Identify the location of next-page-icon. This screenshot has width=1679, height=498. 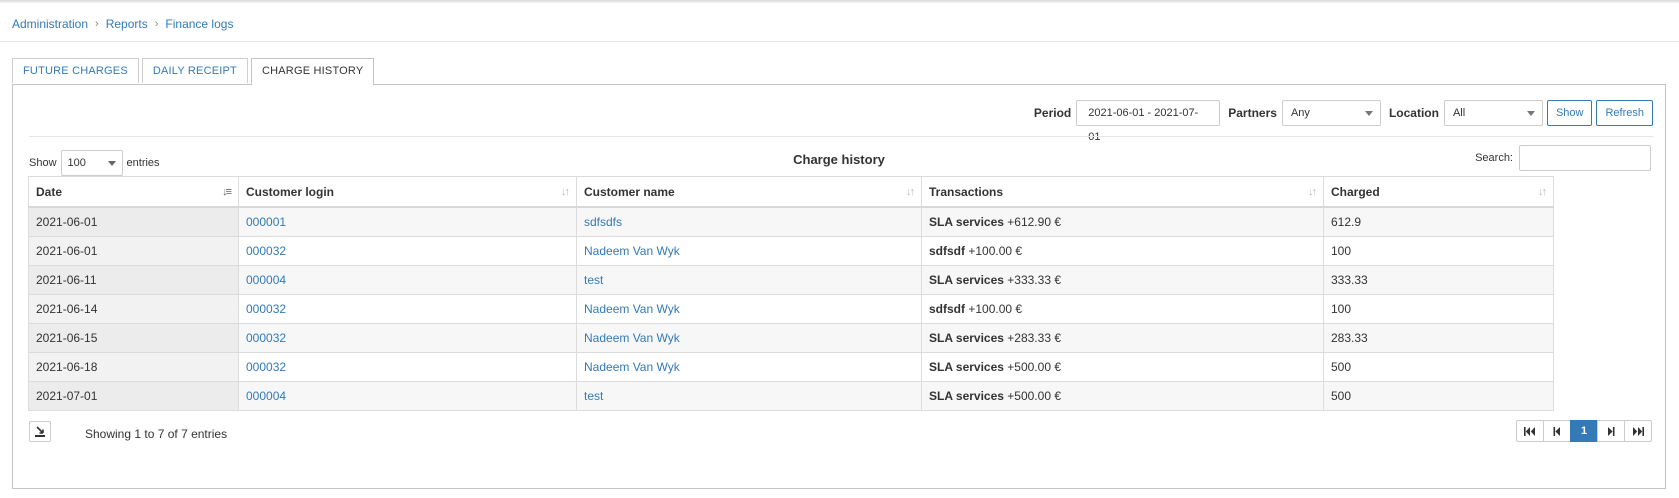
(1611, 431).